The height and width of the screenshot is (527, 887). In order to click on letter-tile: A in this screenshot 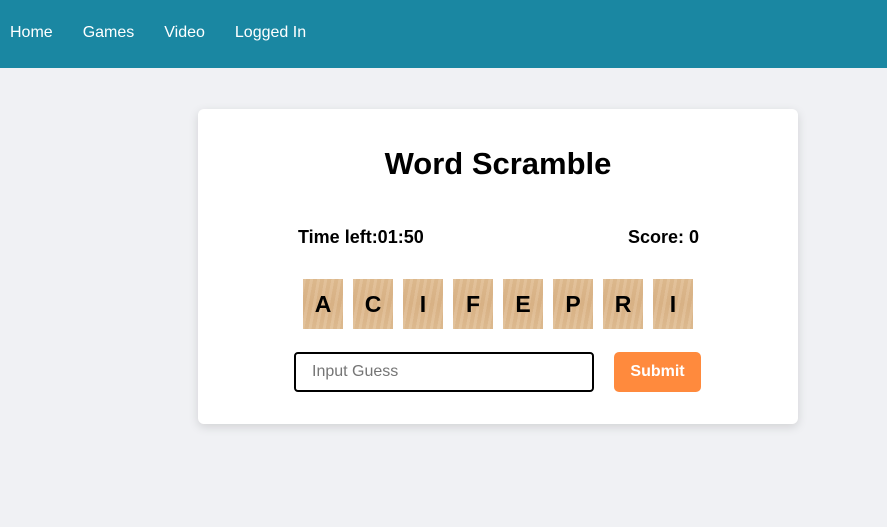, I will do `click(323, 304)`.